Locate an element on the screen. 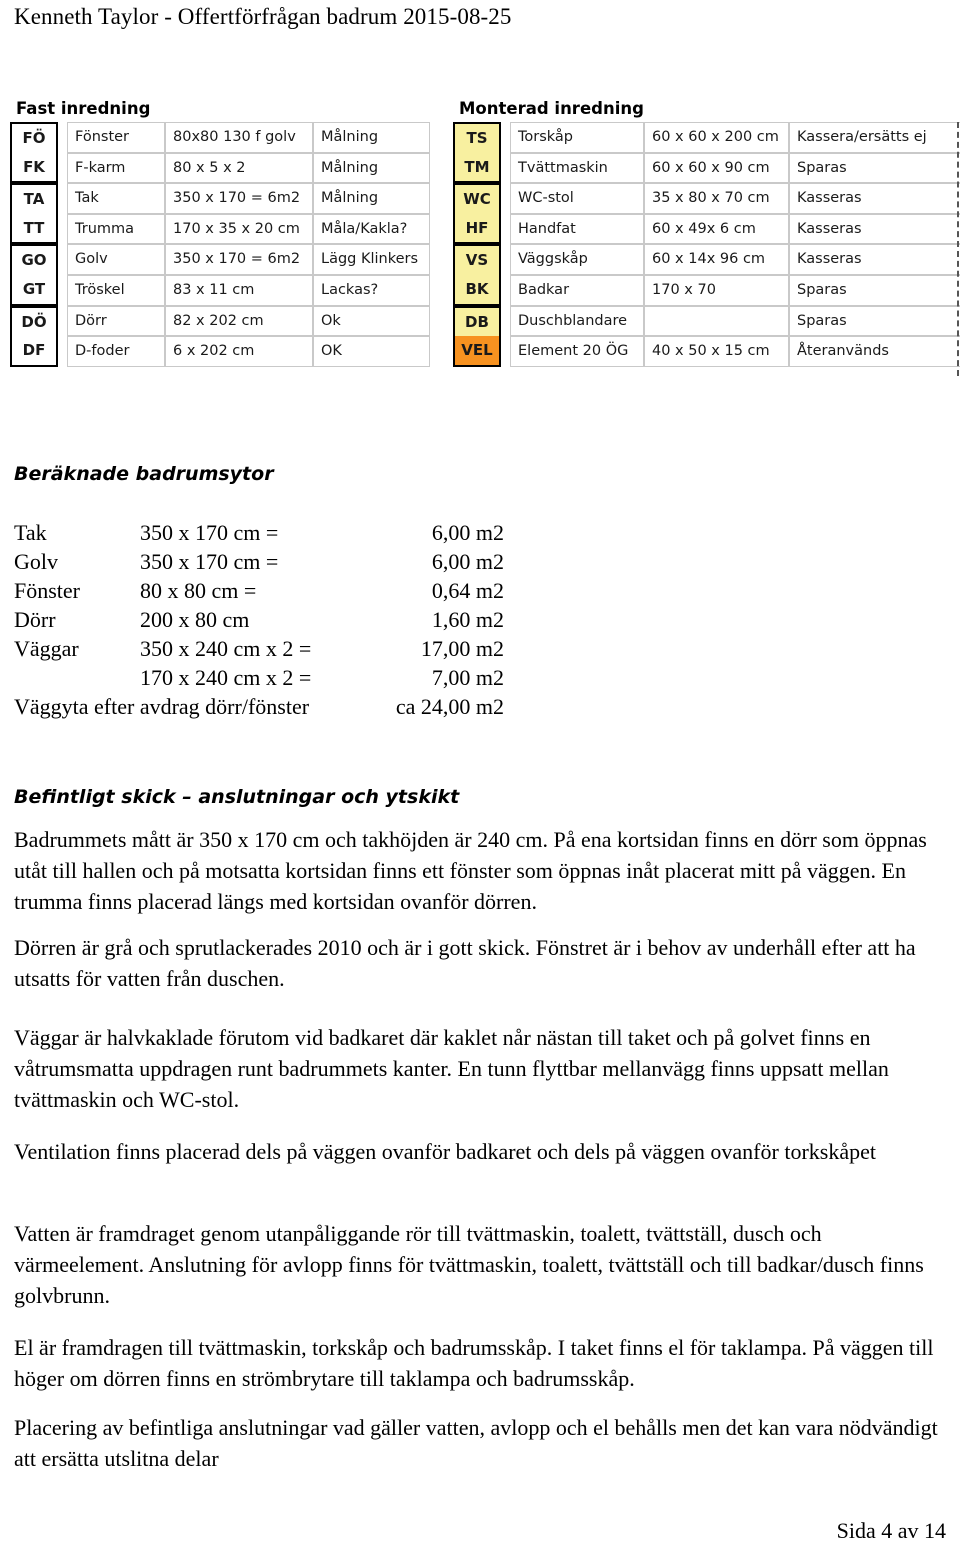 Image resolution: width=960 pixels, height=1567 pixels. cell-code: TM is located at coordinates (477, 168).